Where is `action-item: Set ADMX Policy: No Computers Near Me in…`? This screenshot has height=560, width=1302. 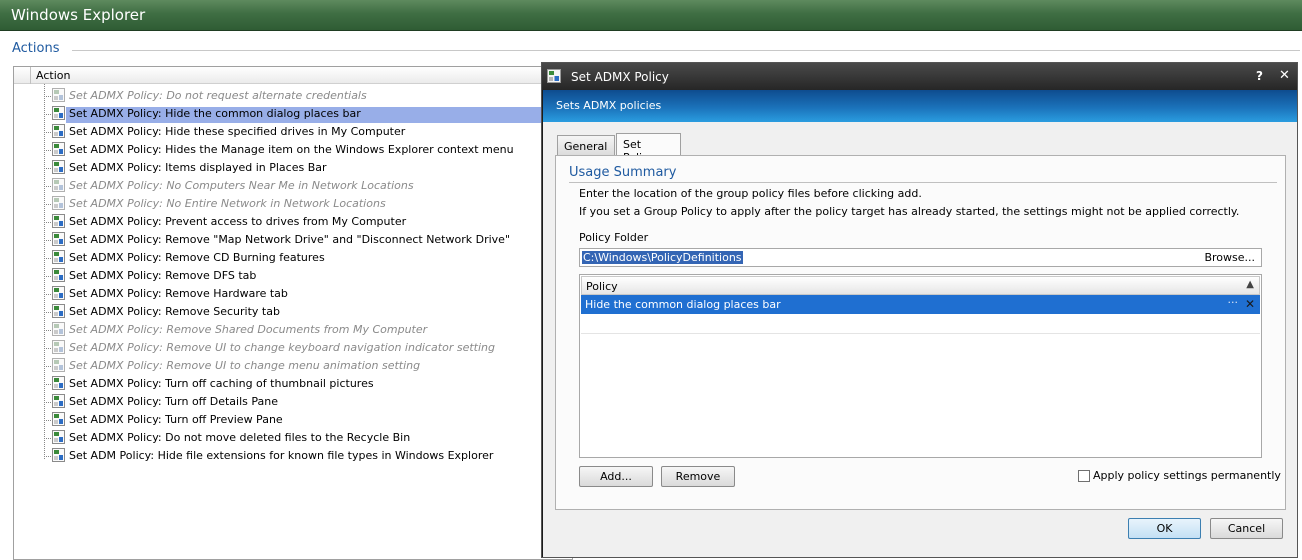
action-item: Set ADMX Policy: No Computers Near Me in… is located at coordinates (293, 186).